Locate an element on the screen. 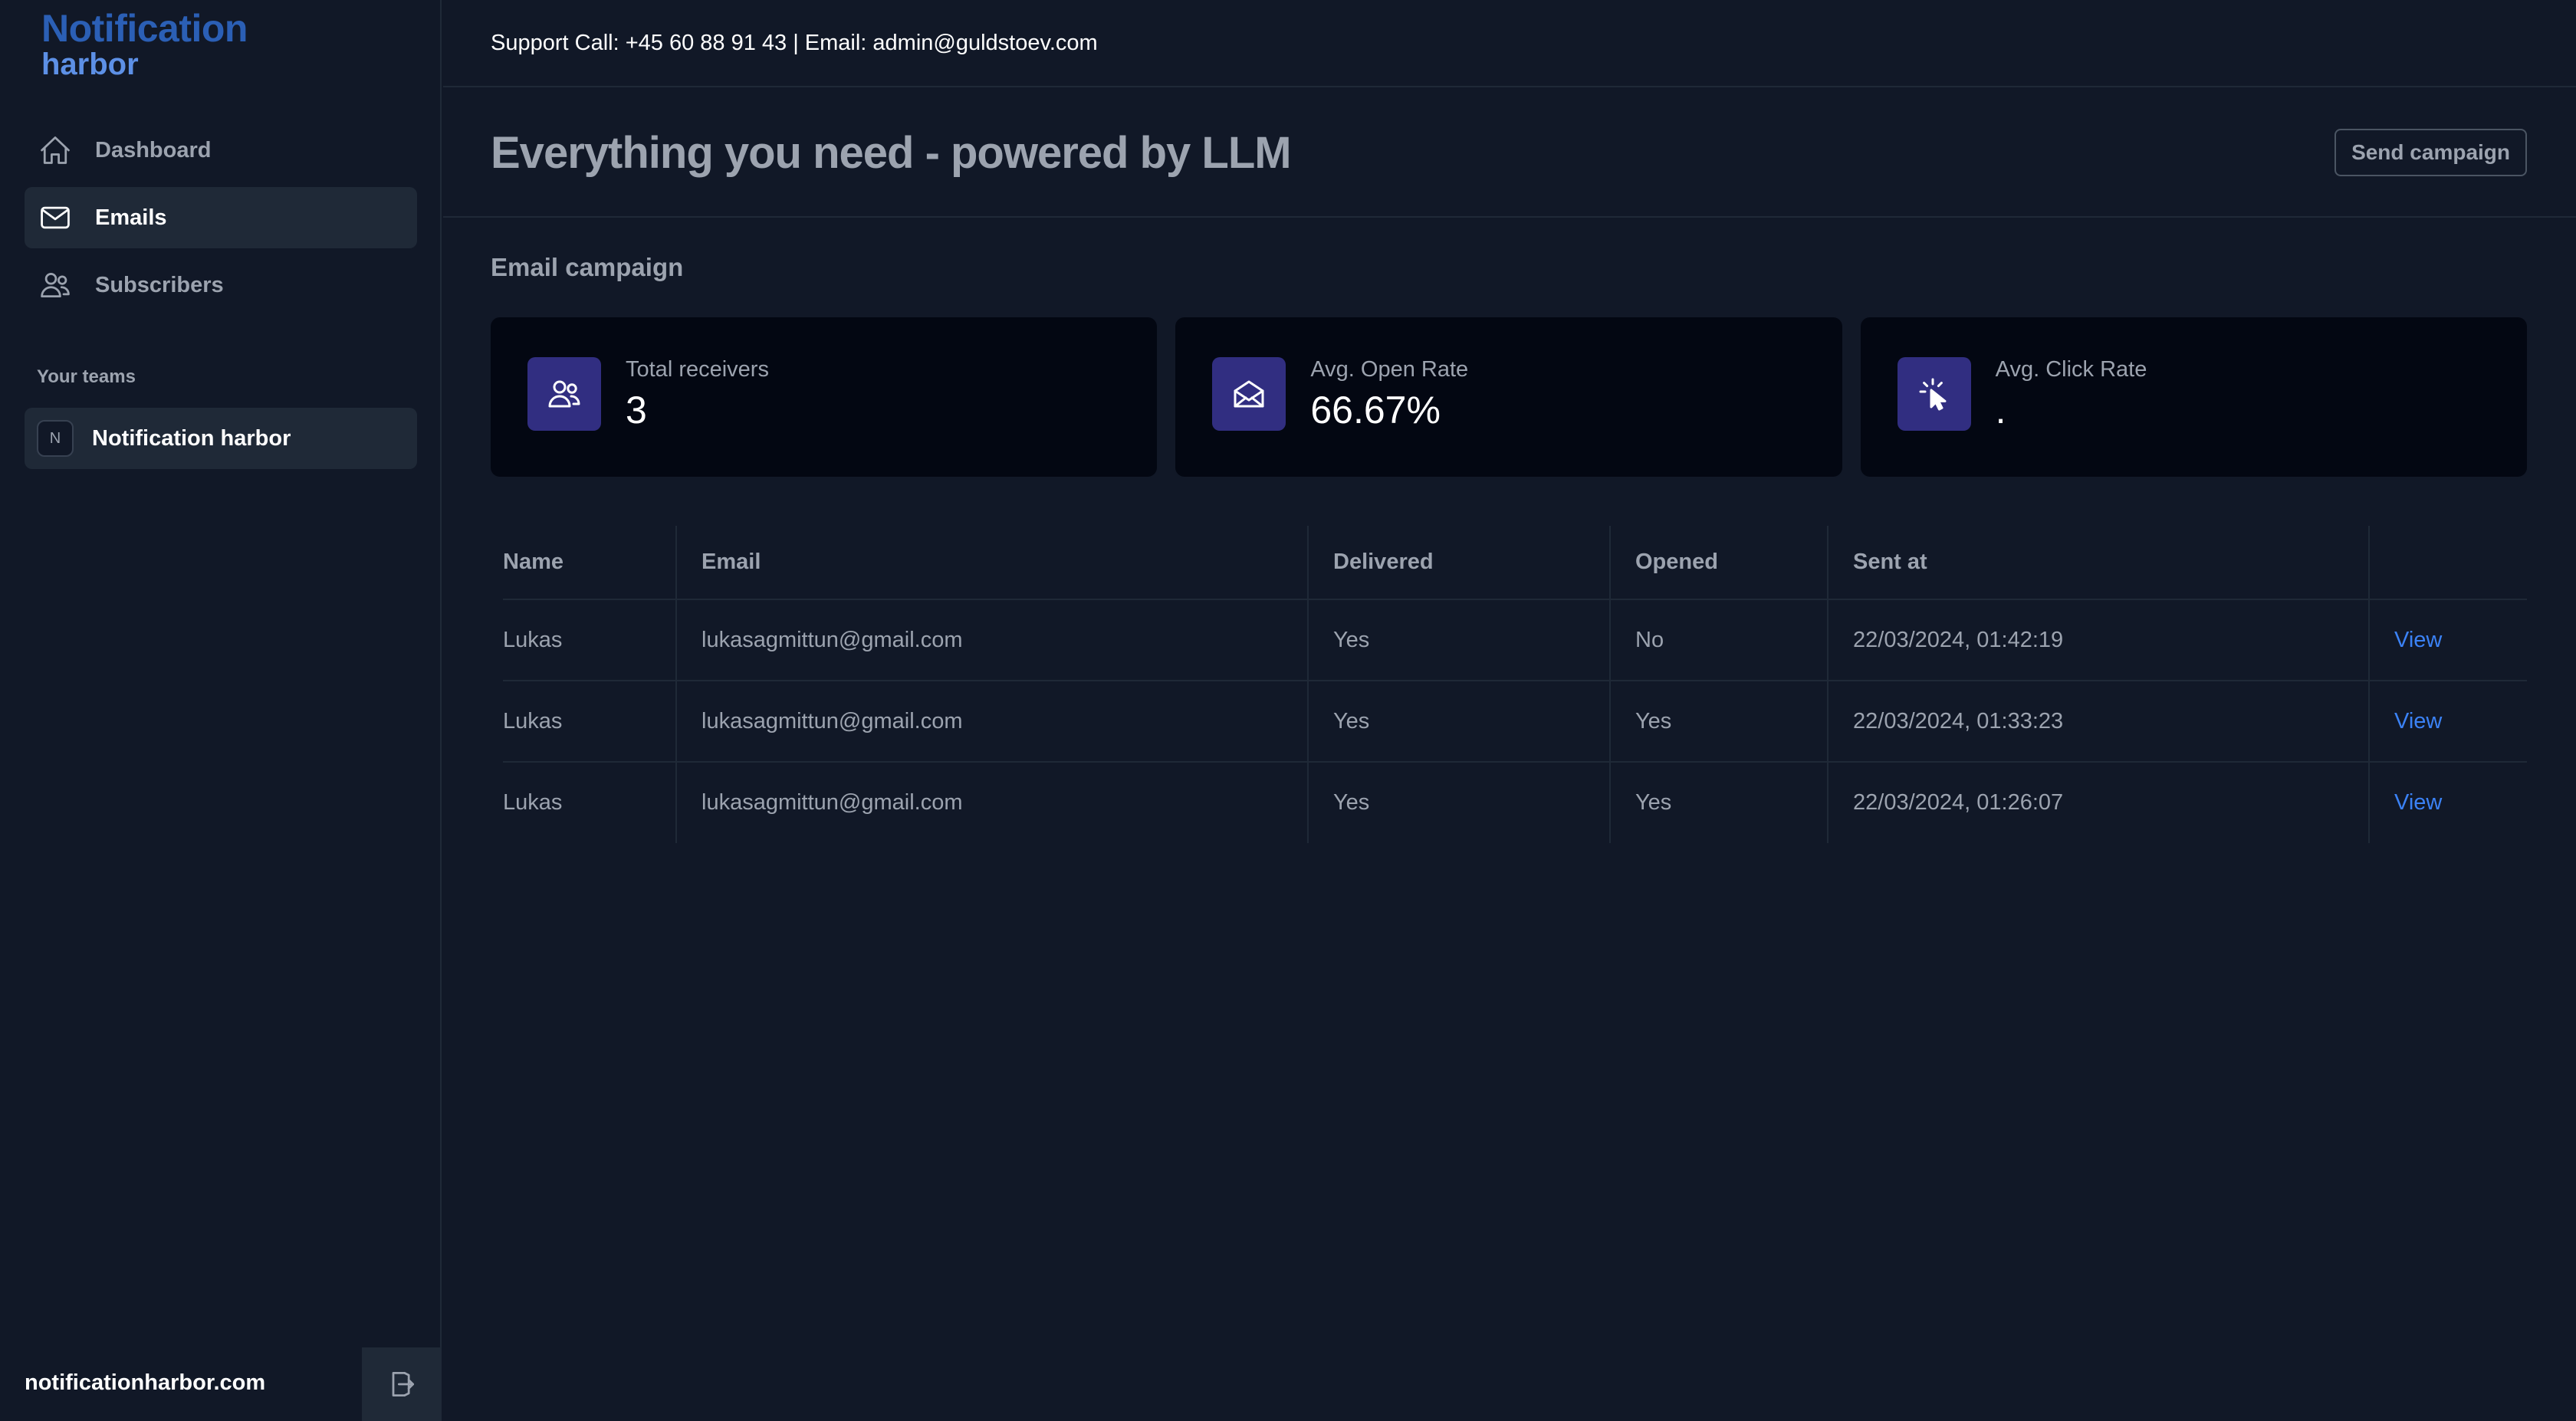  page-title: Everything you need - powered by LLM is located at coordinates (892, 153).